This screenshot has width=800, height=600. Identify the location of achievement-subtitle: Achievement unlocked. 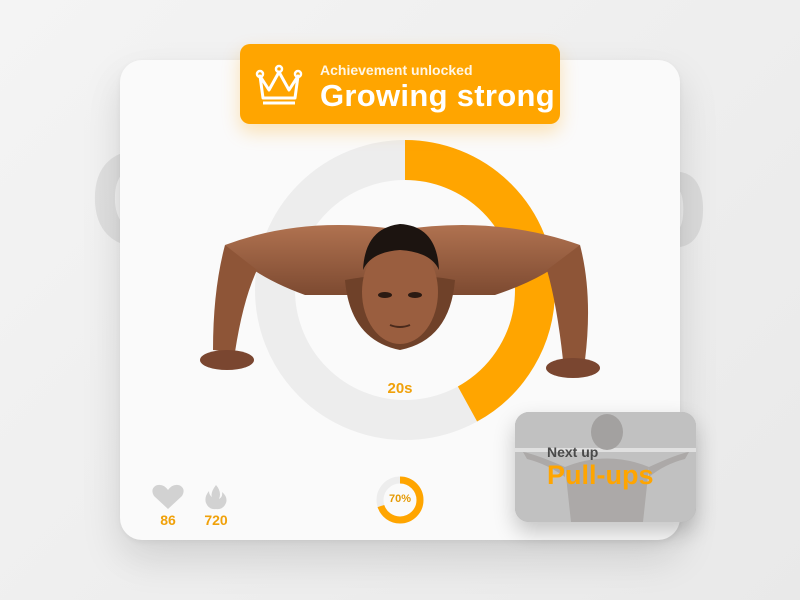
(396, 70).